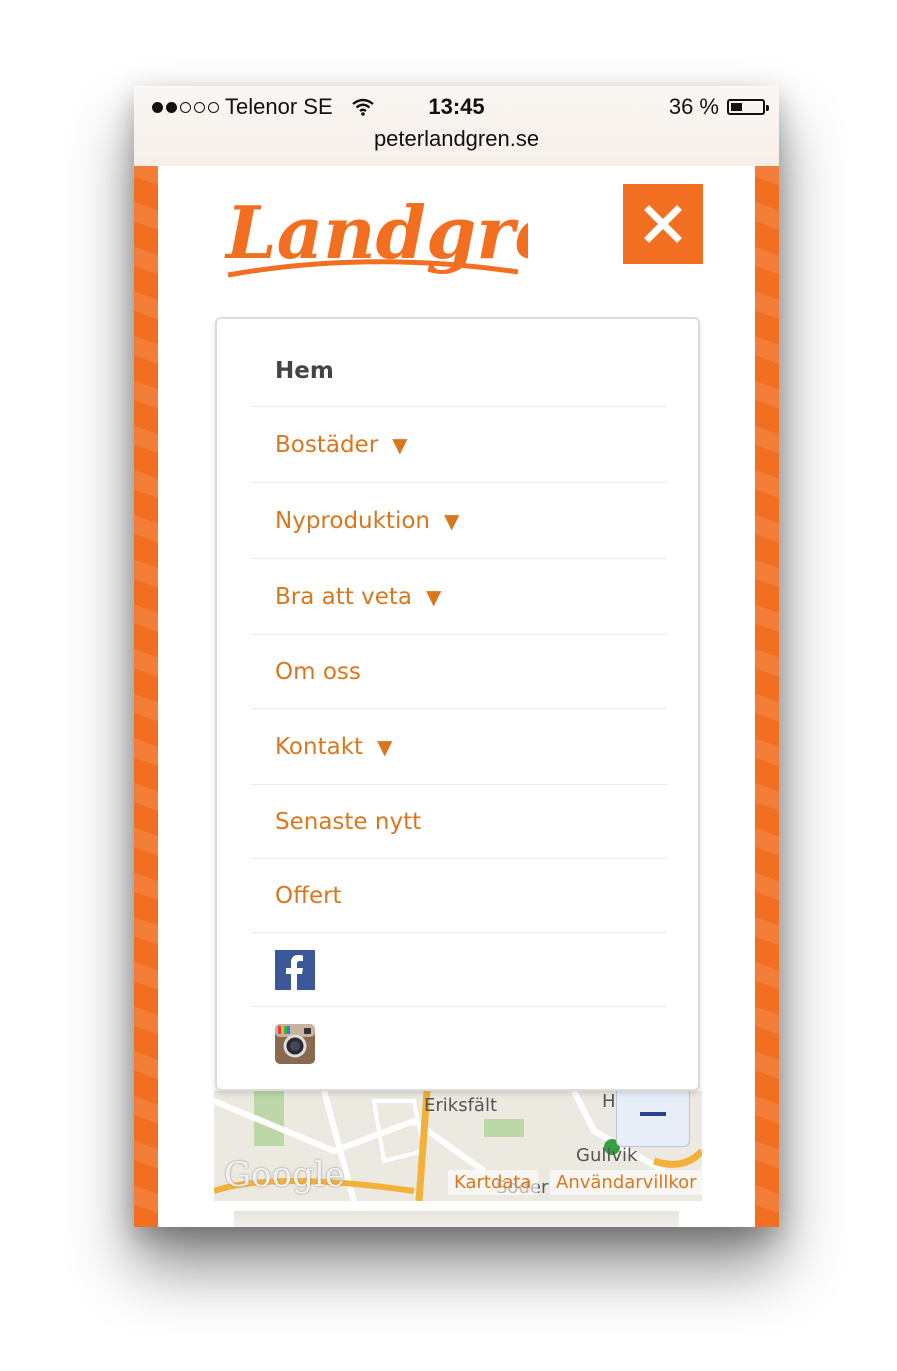  Describe the element at coordinates (459, 896) in the screenshot. I see `menu-item-offert: Offert` at that location.